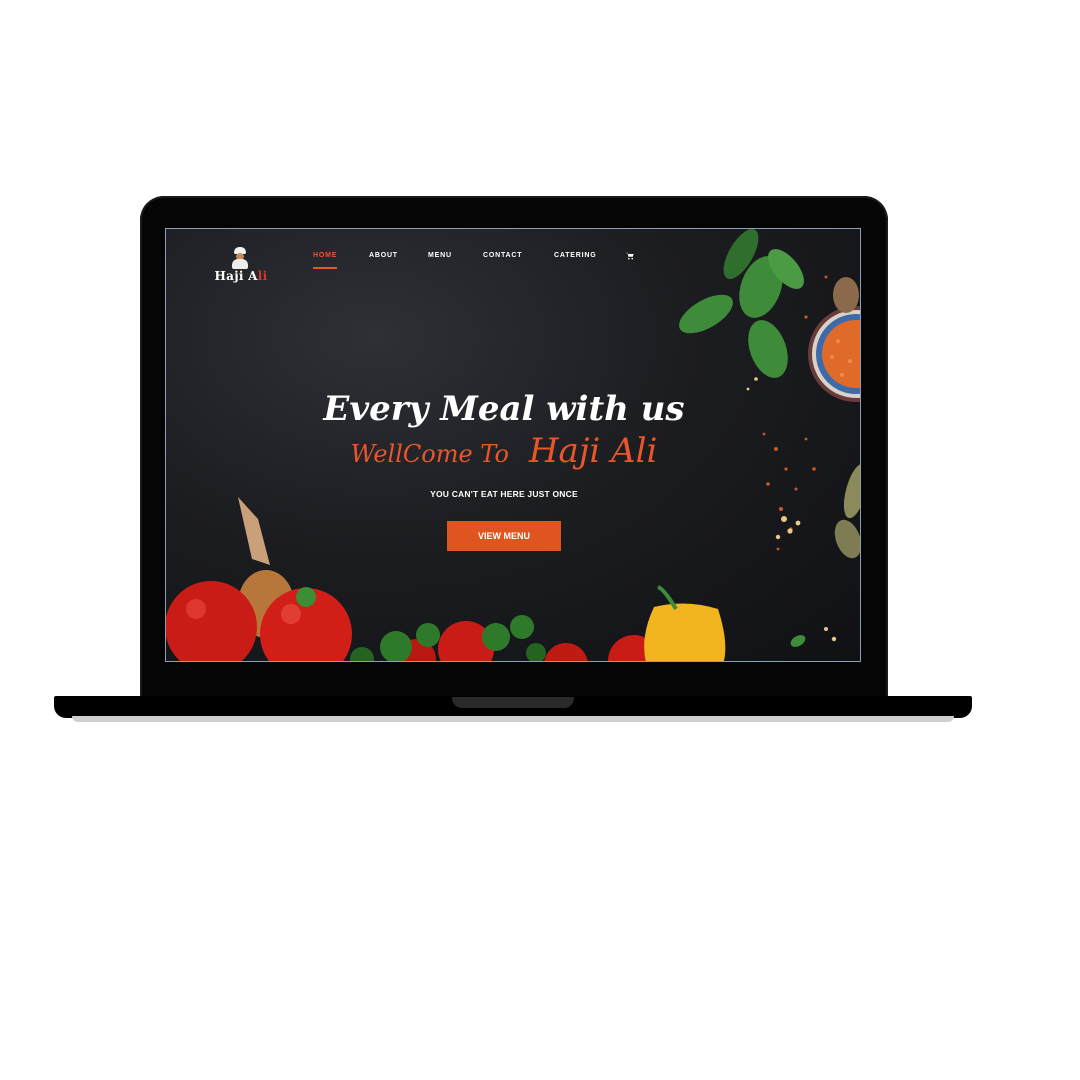 Image resolution: width=1080 pixels, height=1080 pixels. What do you see at coordinates (325, 268) in the screenshot?
I see `nav-active-underline` at bounding box center [325, 268].